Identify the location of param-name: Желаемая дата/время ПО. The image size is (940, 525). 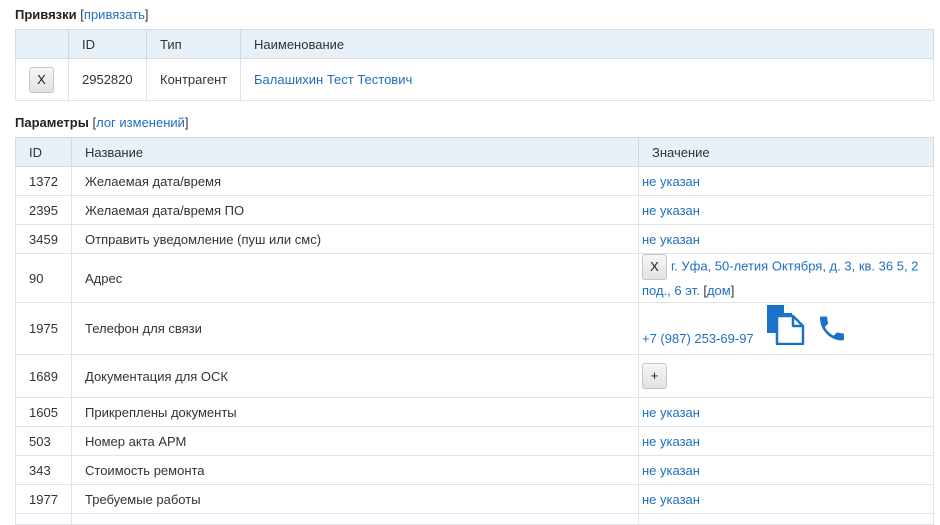
(355, 210).